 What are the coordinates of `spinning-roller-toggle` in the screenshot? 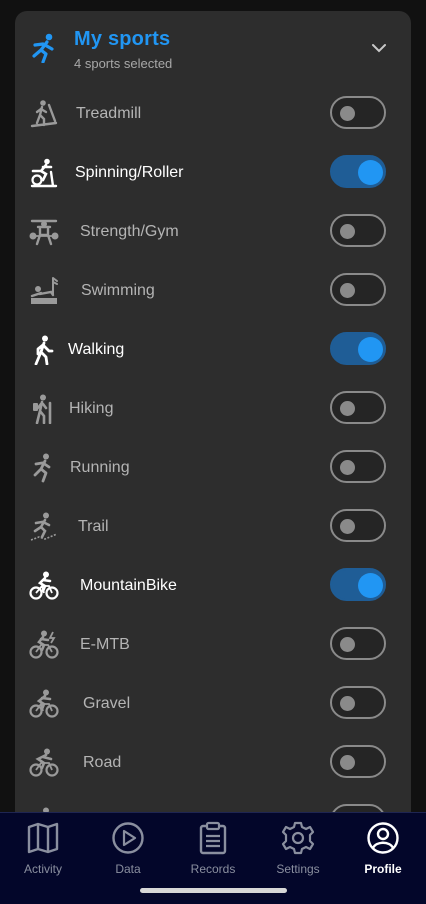 It's located at (358, 171).